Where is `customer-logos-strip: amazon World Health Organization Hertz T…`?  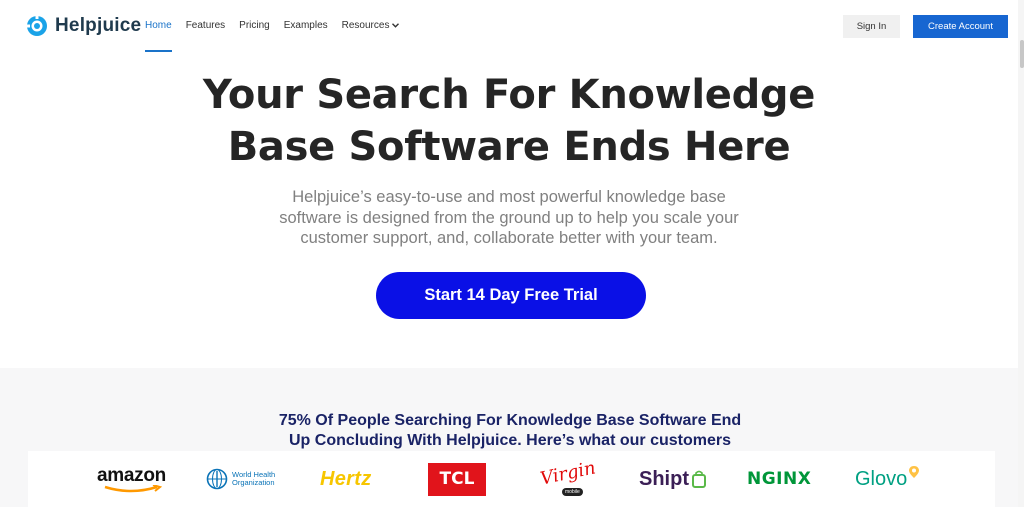 customer-logos-strip: amazon World Health Organization Hertz T… is located at coordinates (511, 479).